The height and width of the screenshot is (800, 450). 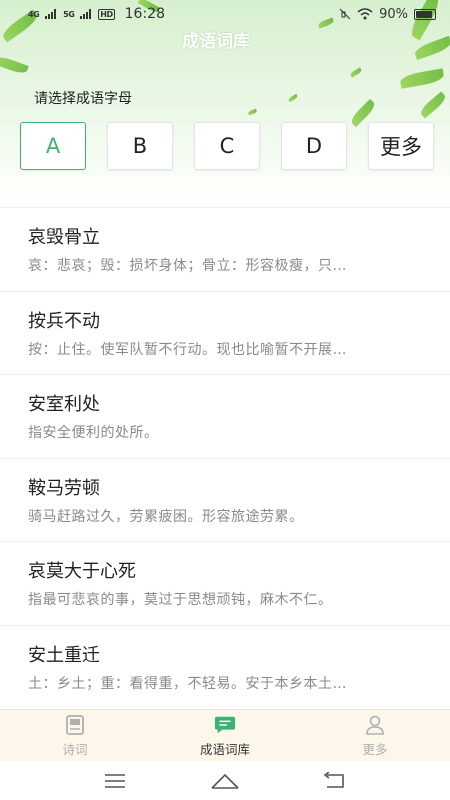 What do you see at coordinates (115, 781) in the screenshot?
I see `menu-icon` at bounding box center [115, 781].